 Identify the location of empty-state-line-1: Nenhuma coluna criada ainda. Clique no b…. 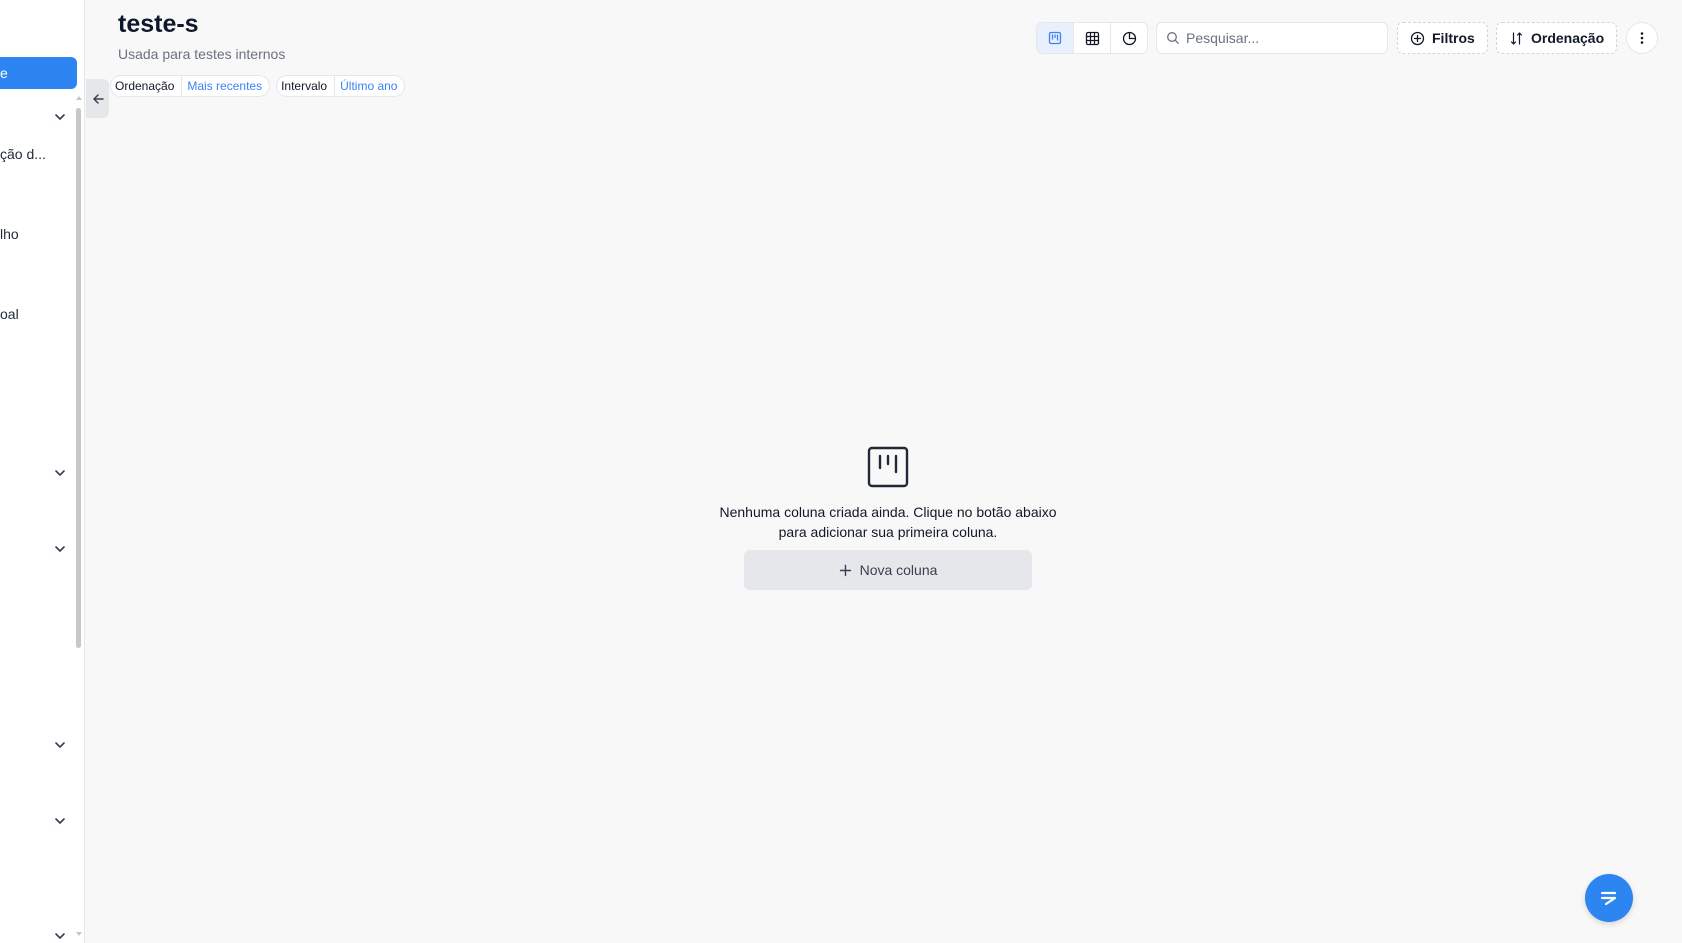
(888, 512).